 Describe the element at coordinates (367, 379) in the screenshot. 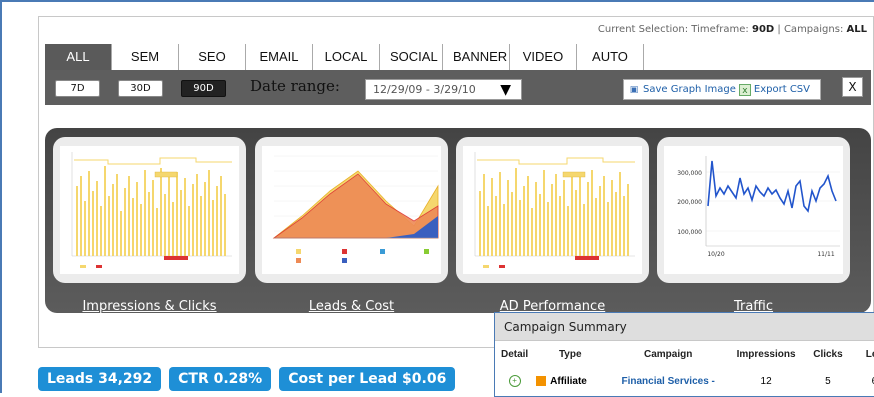

I see `cost-per-lead-badge: Cost per Lead $0.06` at that location.